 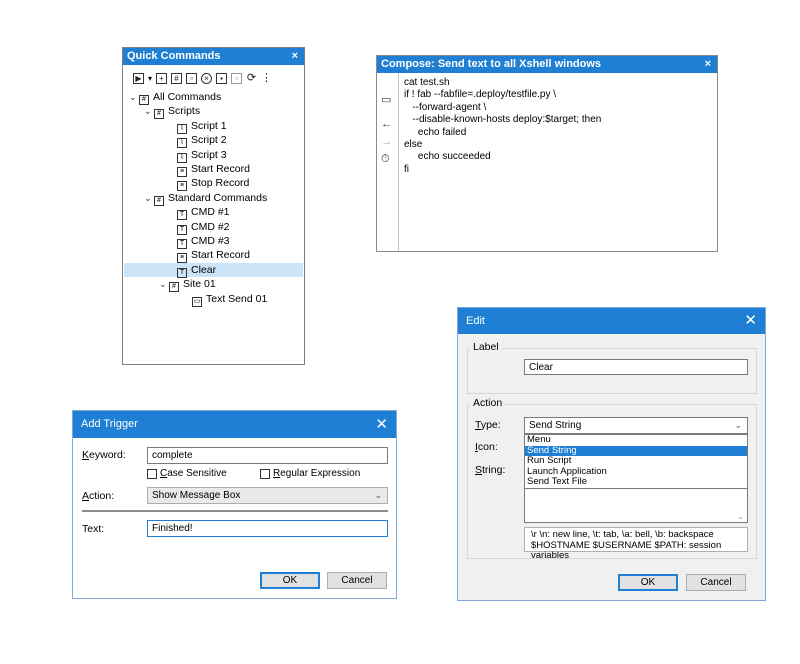 I want to click on string-label: String:, so click(x=490, y=470).